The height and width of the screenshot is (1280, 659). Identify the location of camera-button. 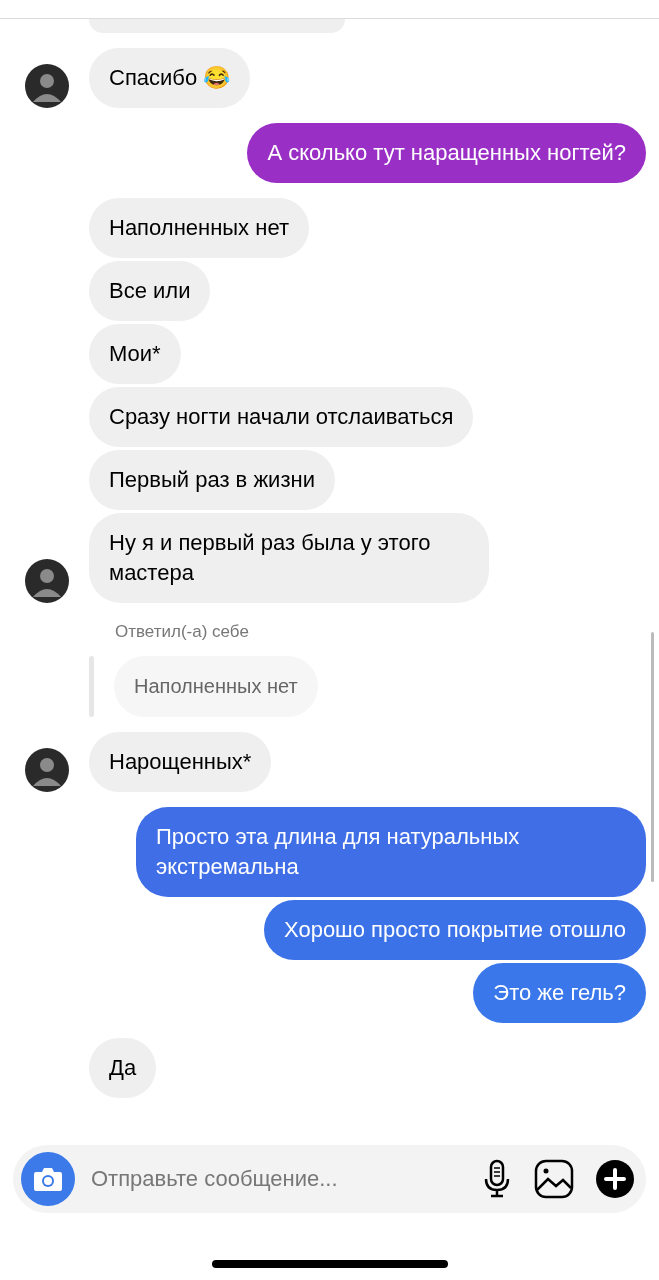
(48, 1179).